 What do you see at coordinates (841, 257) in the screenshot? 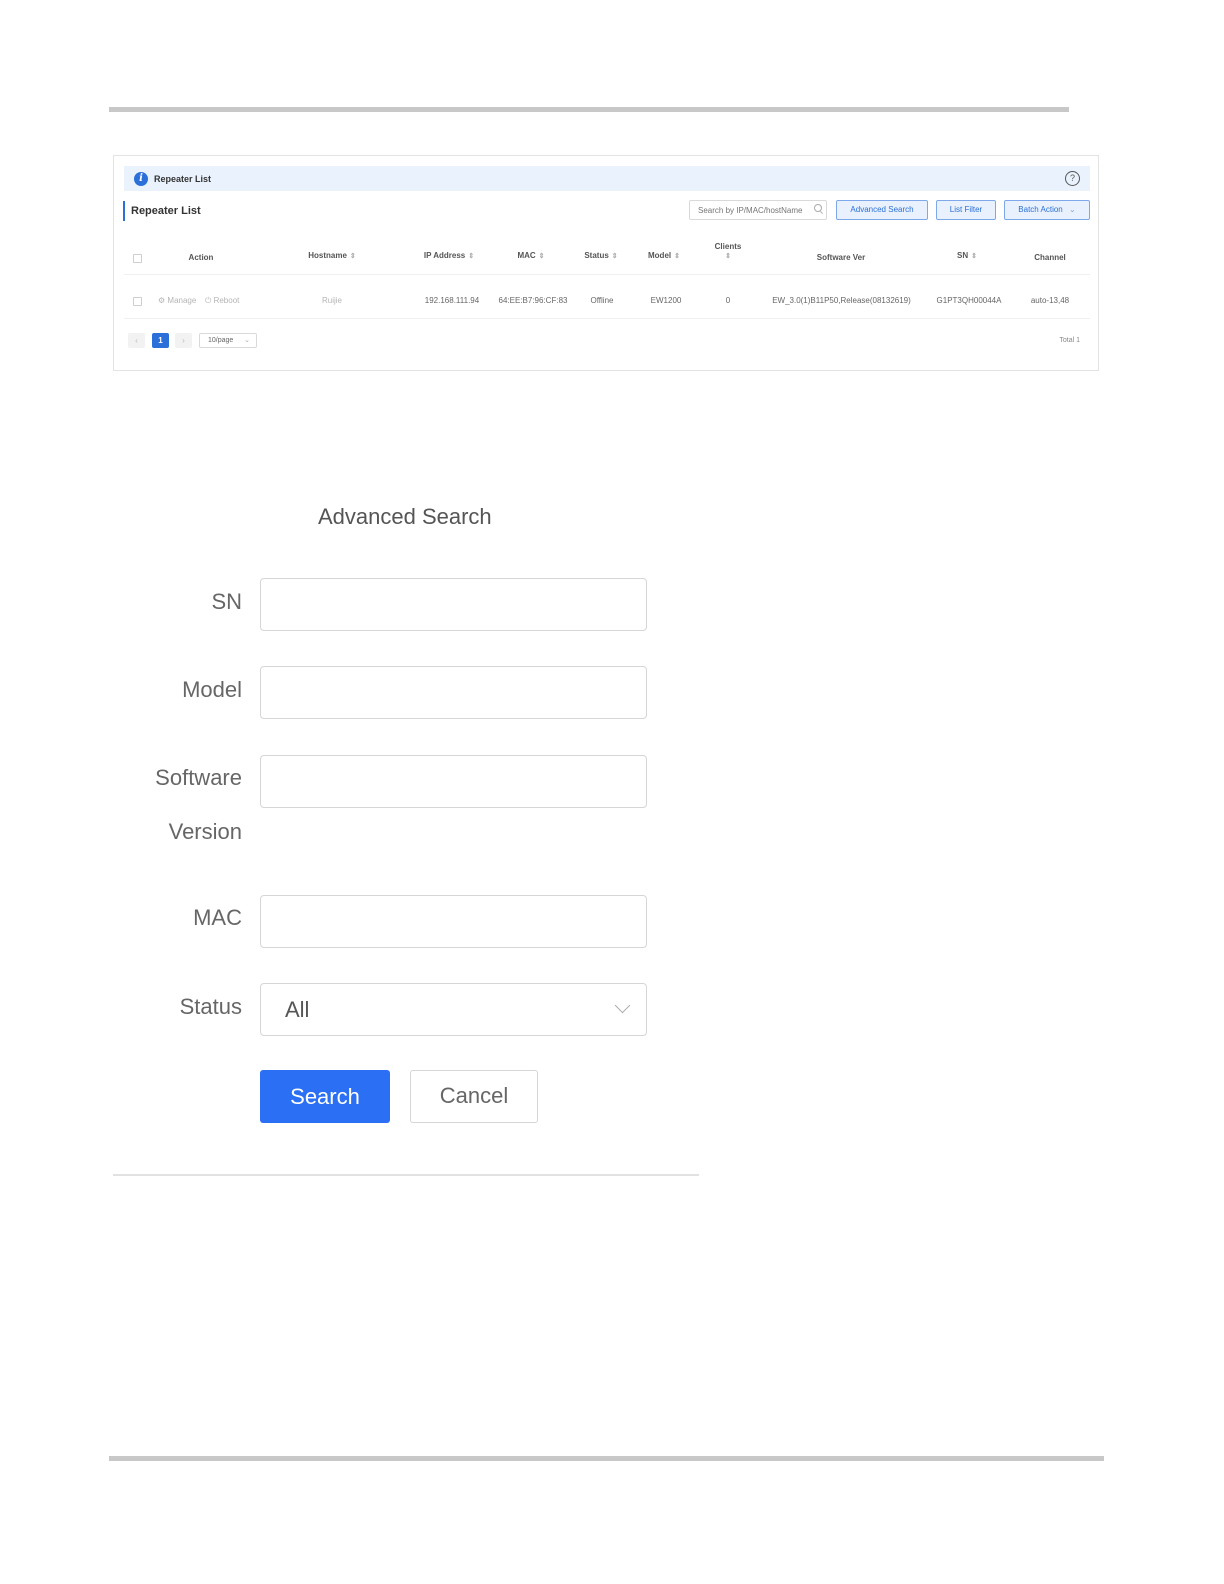
I see `column-software: Software Ver` at bounding box center [841, 257].